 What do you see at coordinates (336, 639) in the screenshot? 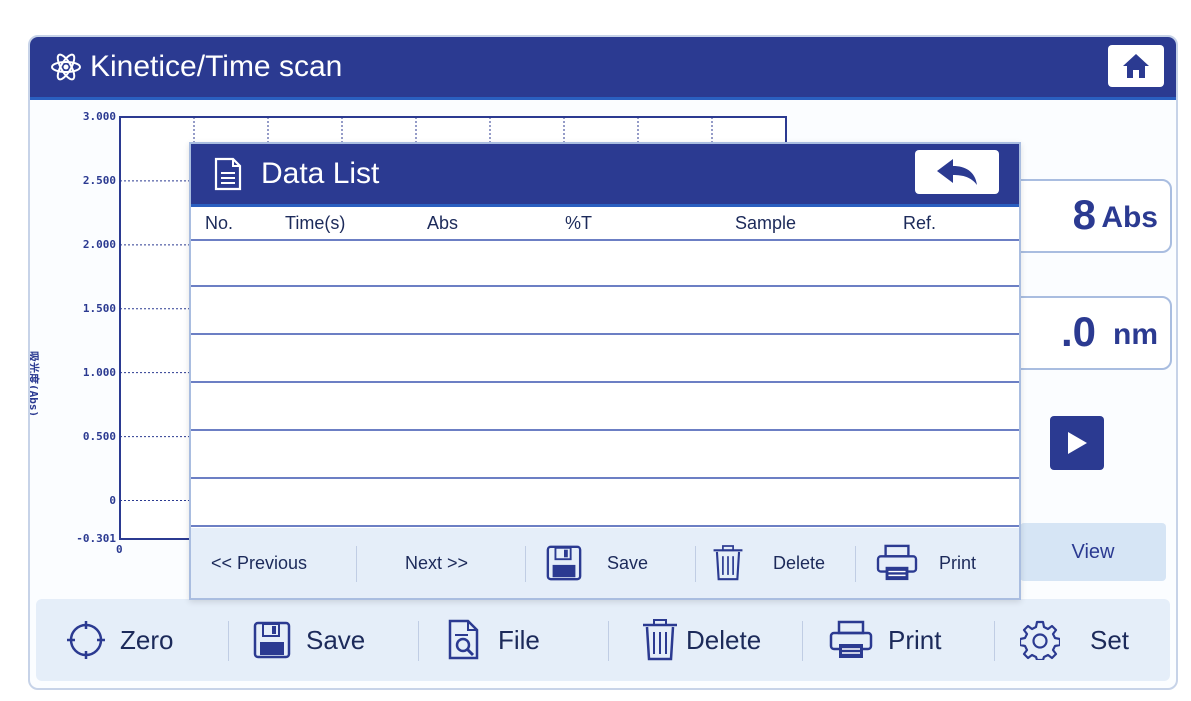
I see `save-label: Save` at bounding box center [336, 639].